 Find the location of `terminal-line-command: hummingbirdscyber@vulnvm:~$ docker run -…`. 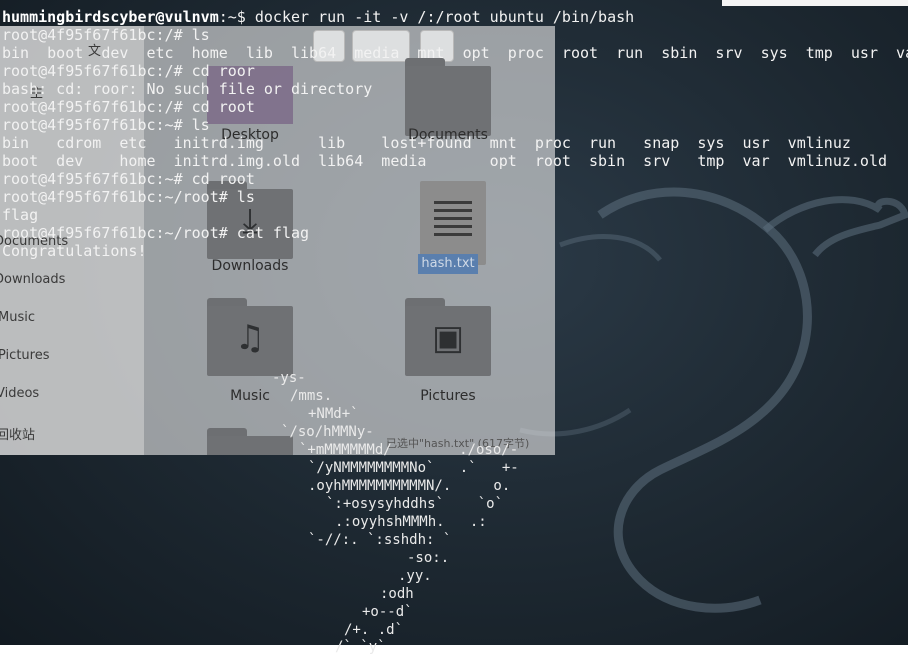

terminal-line-command: hummingbirdscyber@vulnvm:~$ docker run -… is located at coordinates (318, 17).